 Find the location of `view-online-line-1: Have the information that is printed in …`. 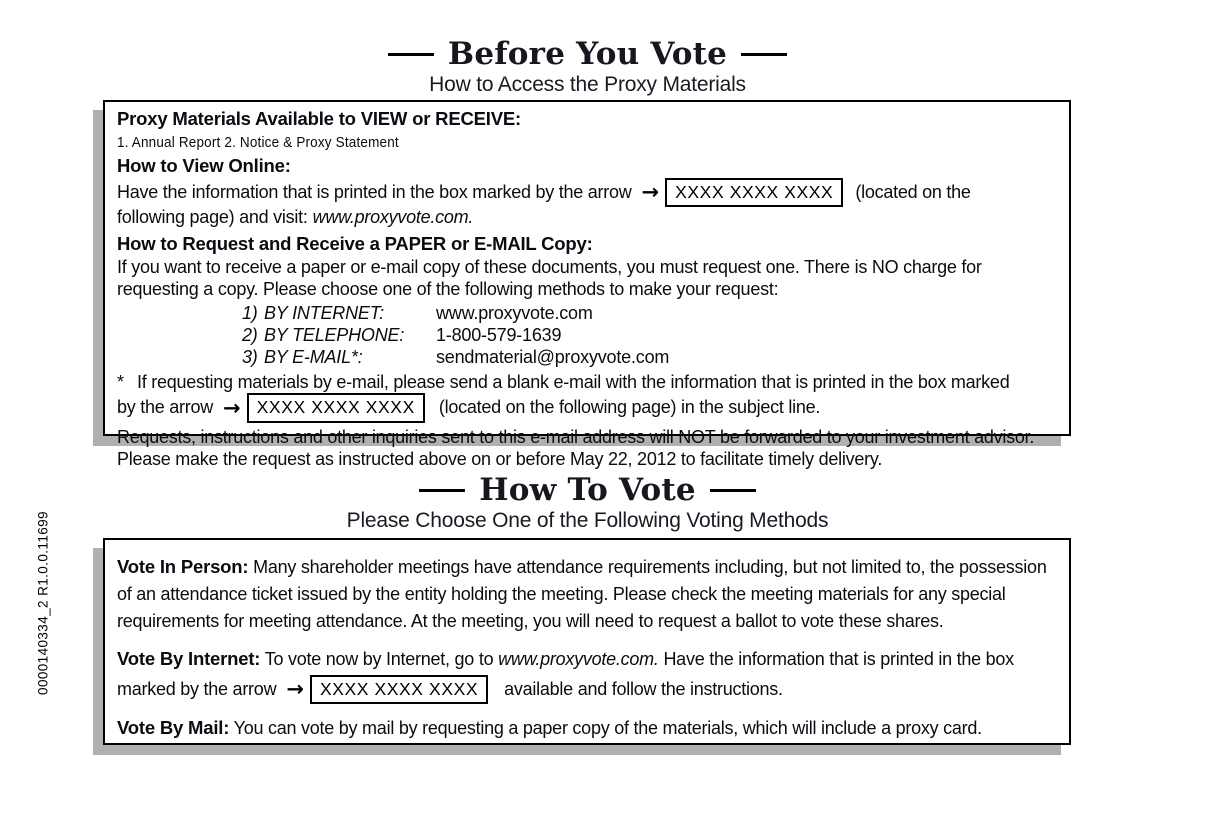

view-online-line-1: Have the information that is printed in … is located at coordinates (587, 193).